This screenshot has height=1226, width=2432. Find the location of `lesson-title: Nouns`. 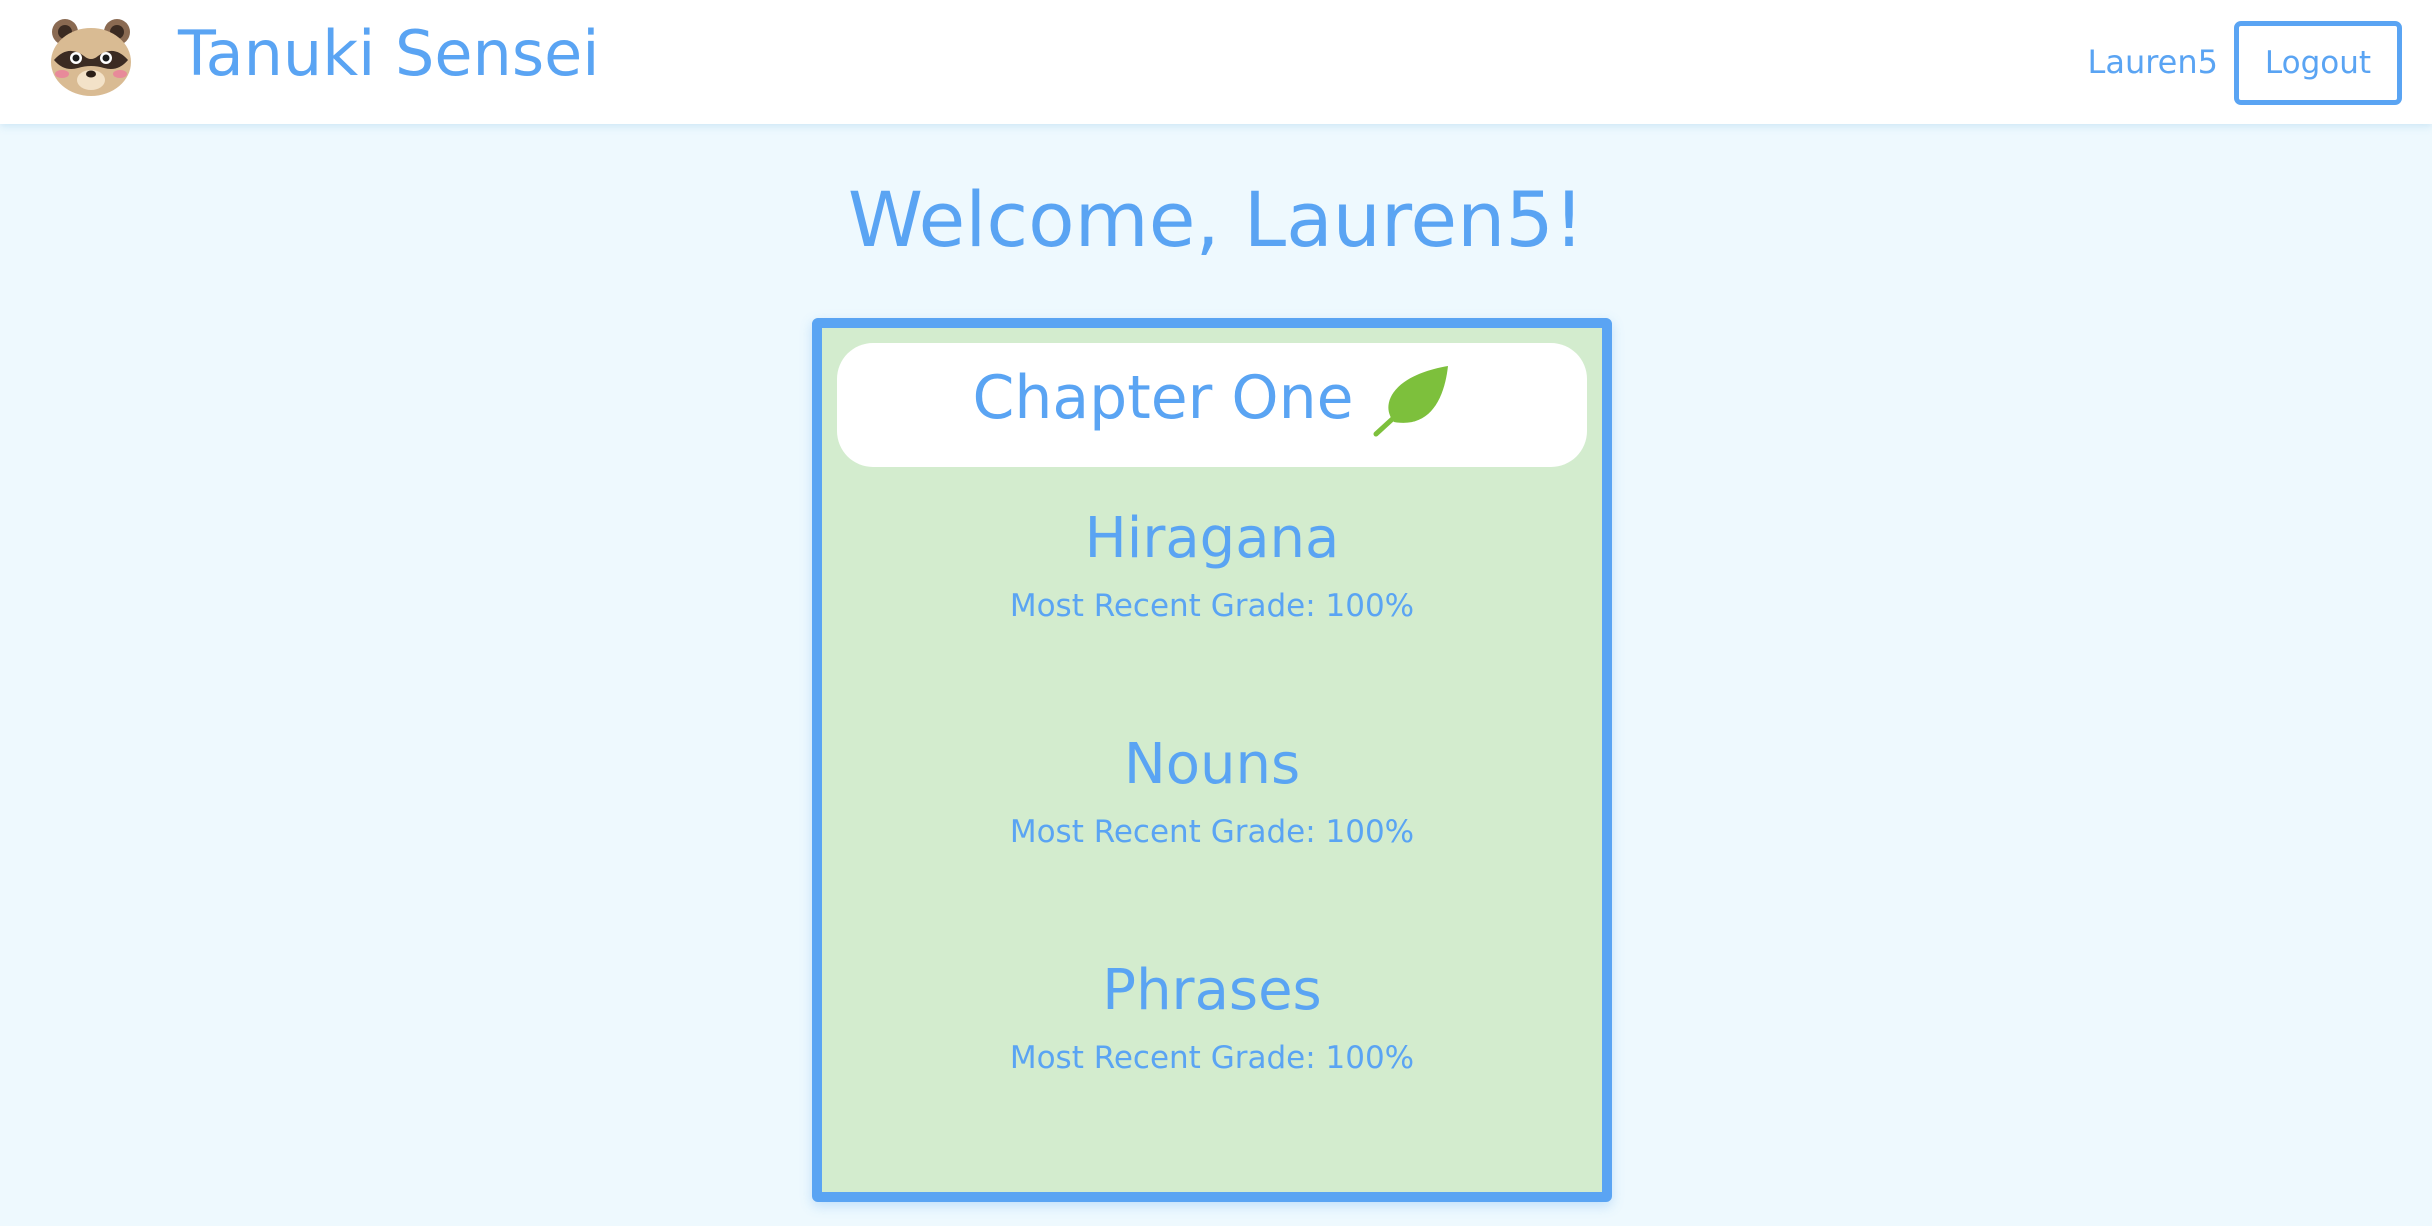

lesson-title: Nouns is located at coordinates (1212, 764).